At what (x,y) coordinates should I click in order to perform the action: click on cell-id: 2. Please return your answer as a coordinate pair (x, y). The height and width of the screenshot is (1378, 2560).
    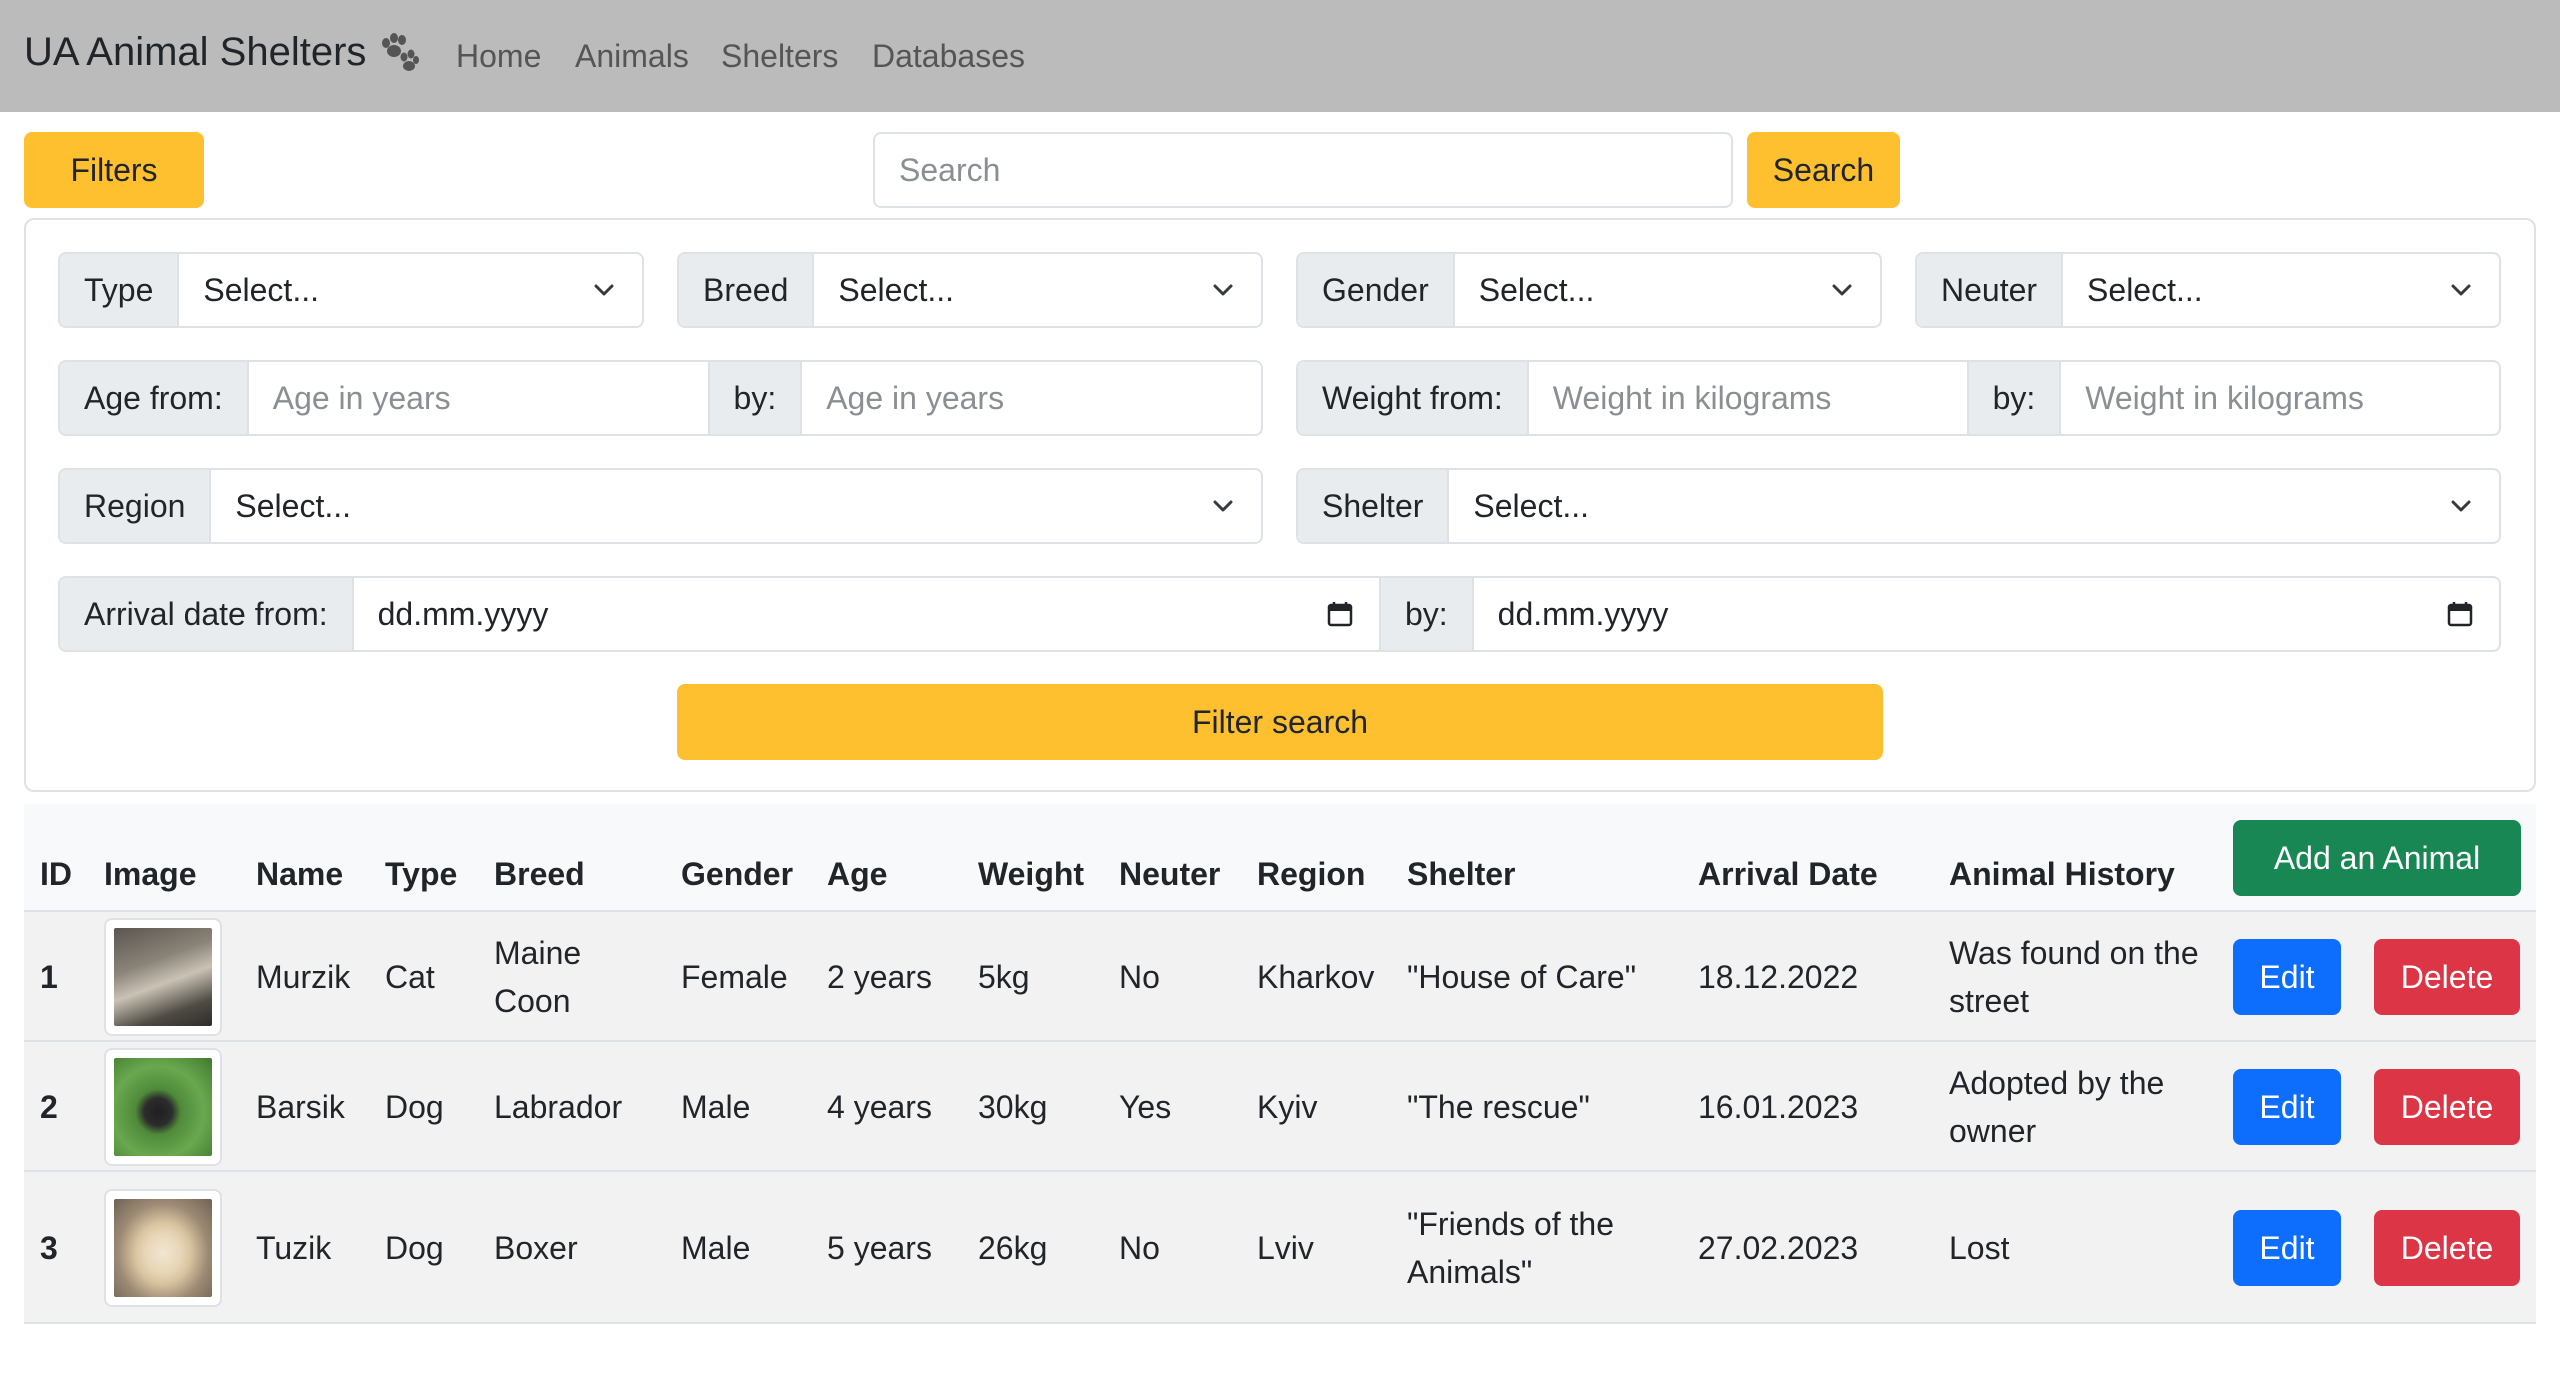
    Looking at the image, I should click on (49, 1107).